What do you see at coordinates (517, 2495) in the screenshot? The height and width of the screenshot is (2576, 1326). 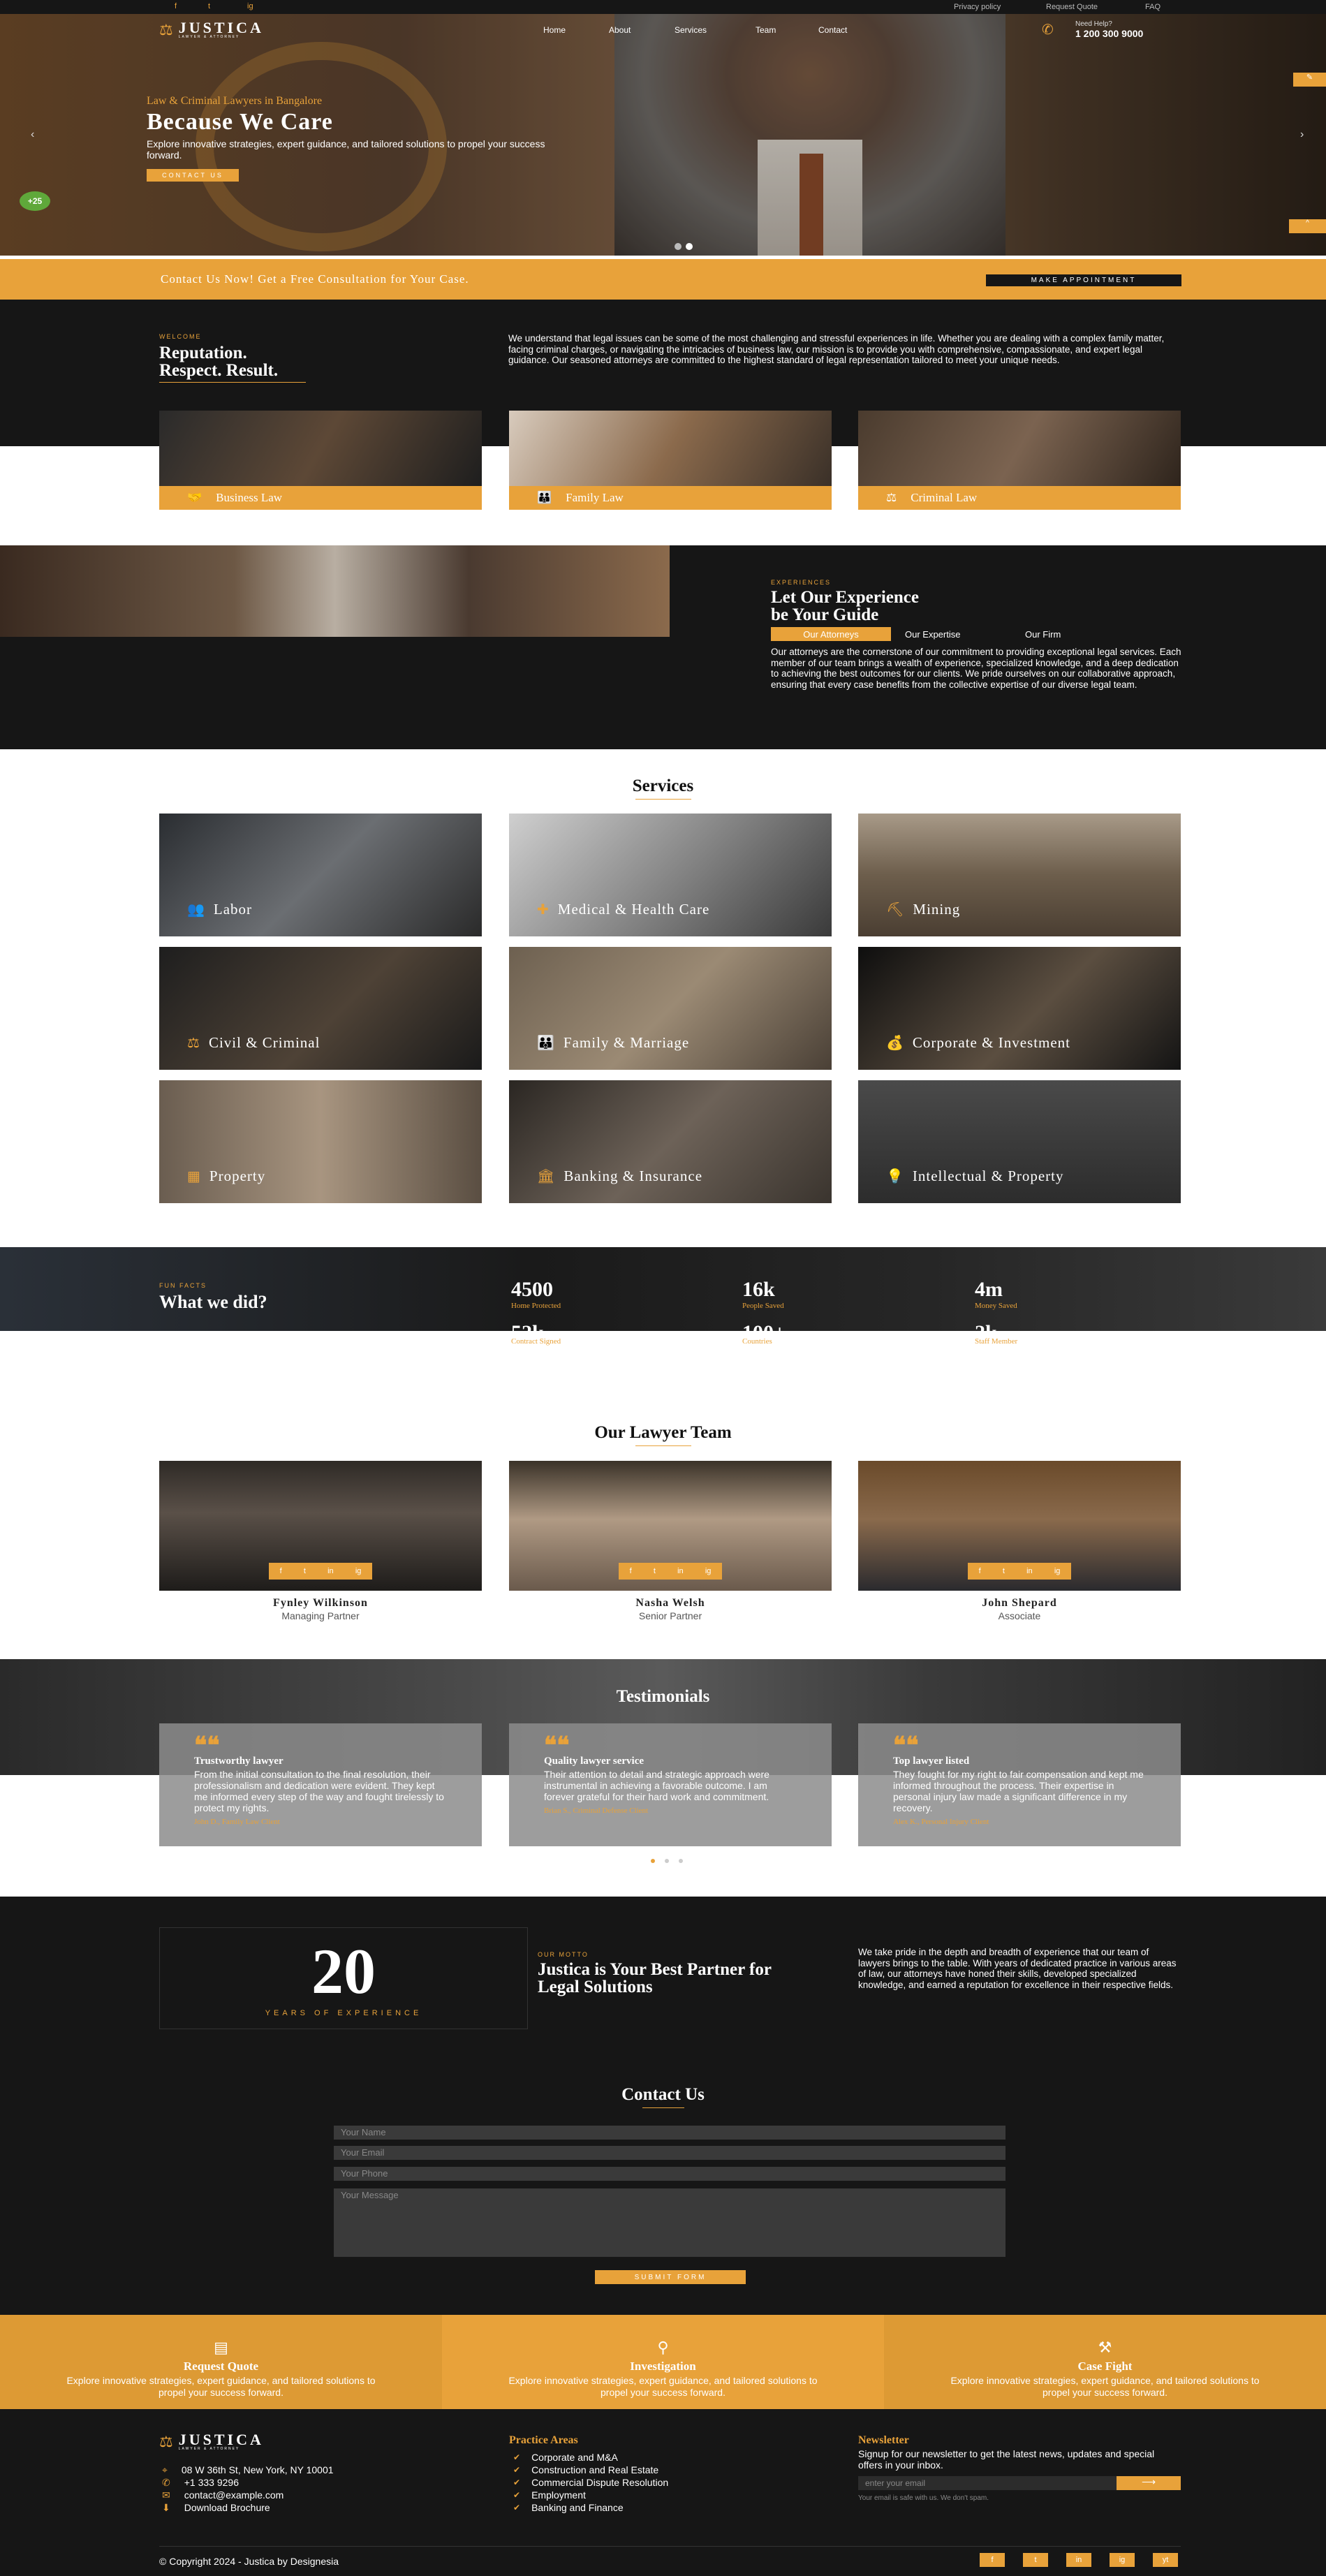 I see `check-icon: ✔` at bounding box center [517, 2495].